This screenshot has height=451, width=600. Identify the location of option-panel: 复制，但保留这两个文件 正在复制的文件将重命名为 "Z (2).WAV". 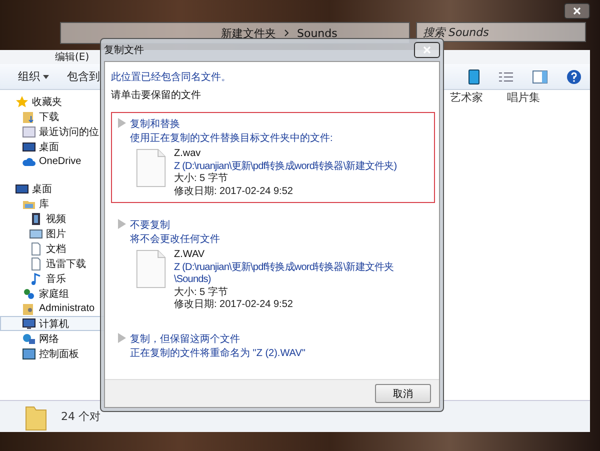
(273, 345).